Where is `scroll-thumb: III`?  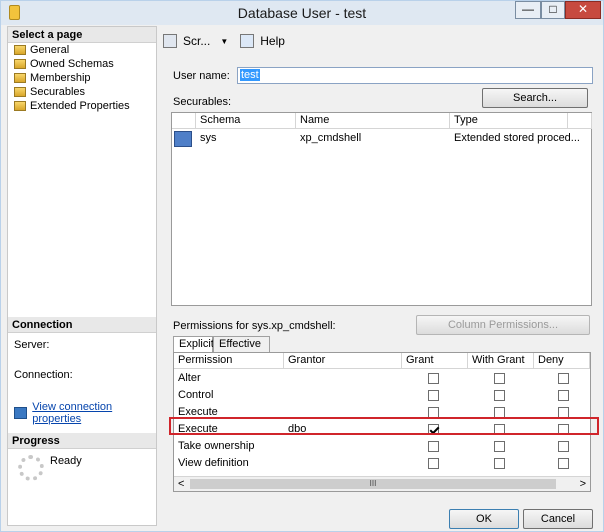 scroll-thumb: III is located at coordinates (373, 484).